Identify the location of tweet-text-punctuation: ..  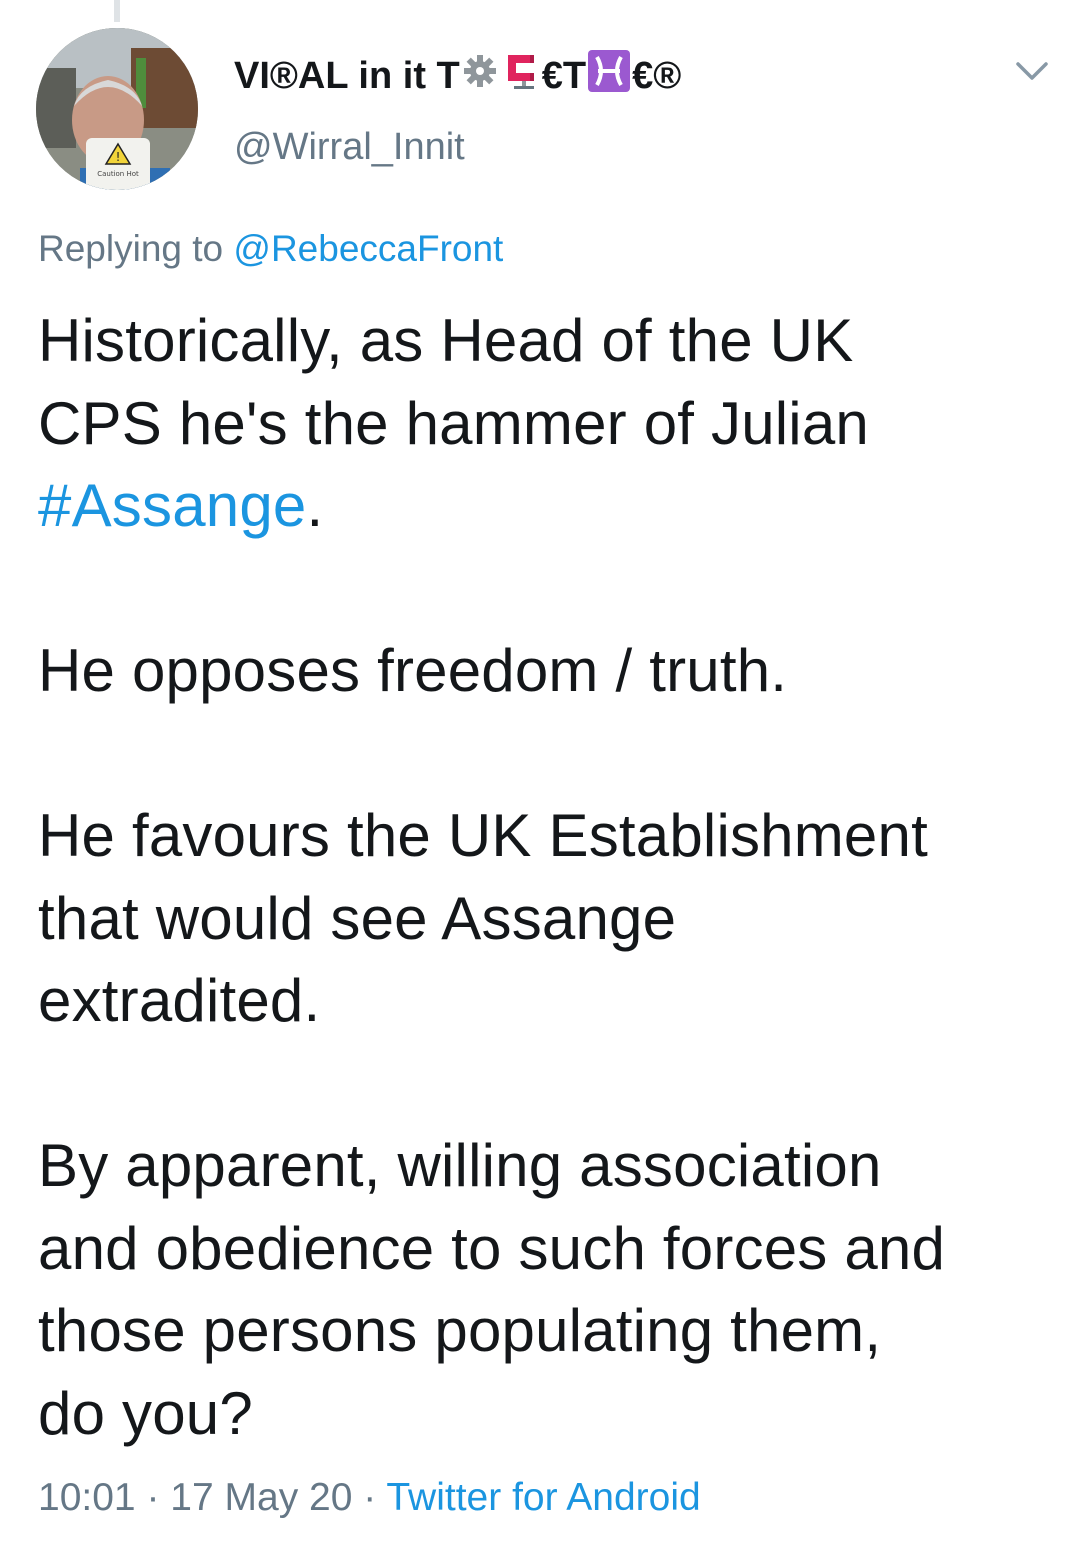
(315, 505).